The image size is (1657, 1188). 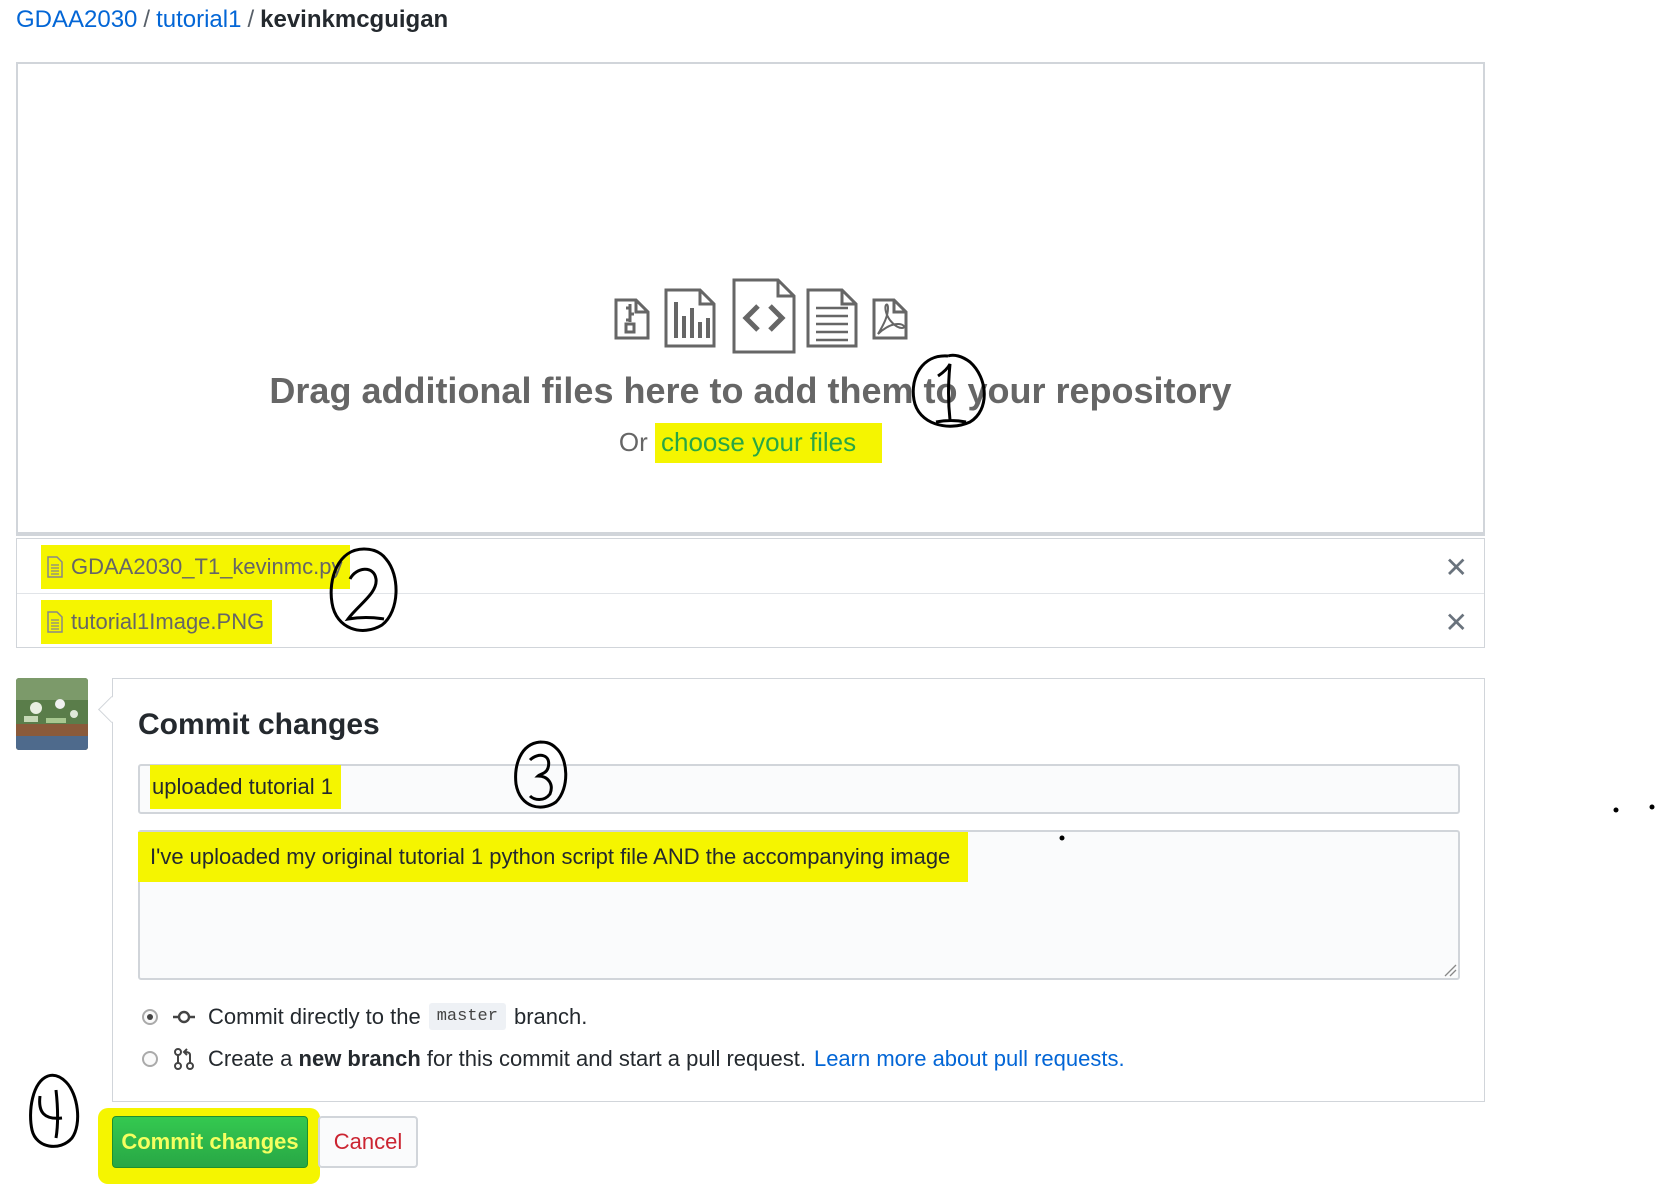 What do you see at coordinates (1062, 838) in the screenshot?
I see `stray-dot` at bounding box center [1062, 838].